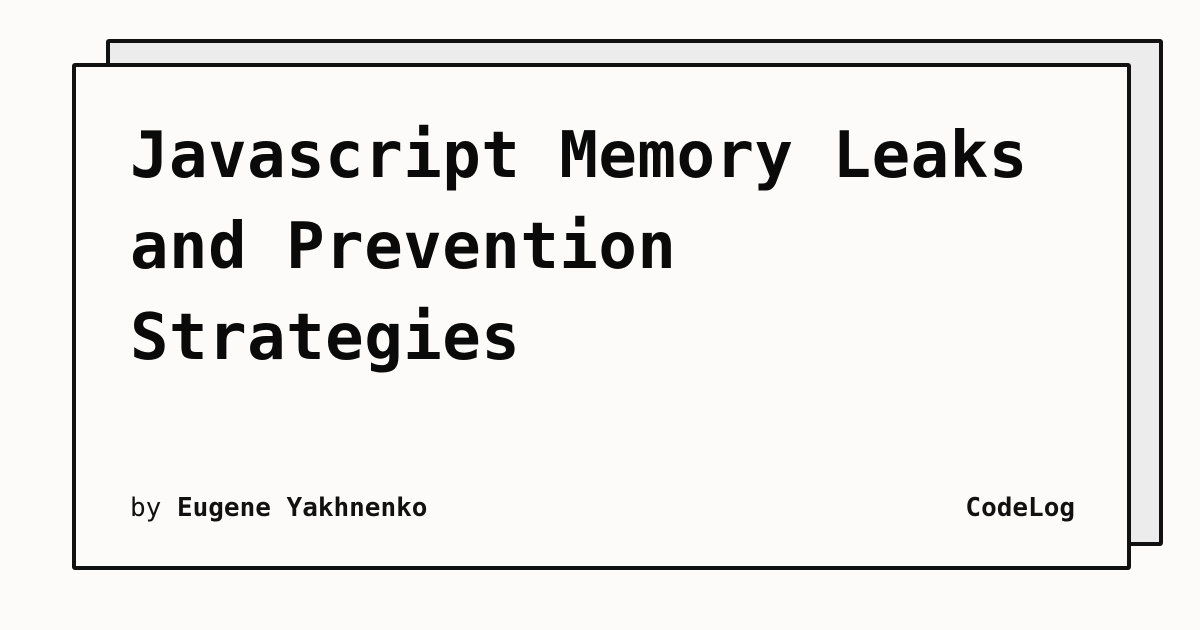 The height and width of the screenshot is (630, 1200). Describe the element at coordinates (1020, 508) in the screenshot. I see `site-name: CodeLog` at that location.